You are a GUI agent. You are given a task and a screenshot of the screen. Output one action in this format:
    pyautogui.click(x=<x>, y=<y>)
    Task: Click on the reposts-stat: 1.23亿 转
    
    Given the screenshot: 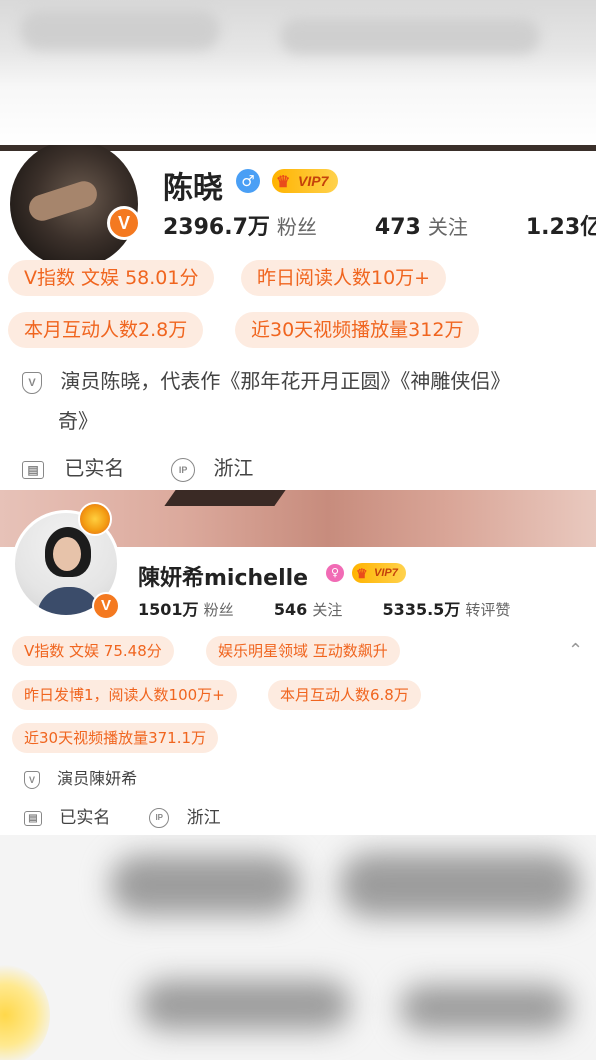 What is the action you would take?
    pyautogui.click(x=561, y=227)
    